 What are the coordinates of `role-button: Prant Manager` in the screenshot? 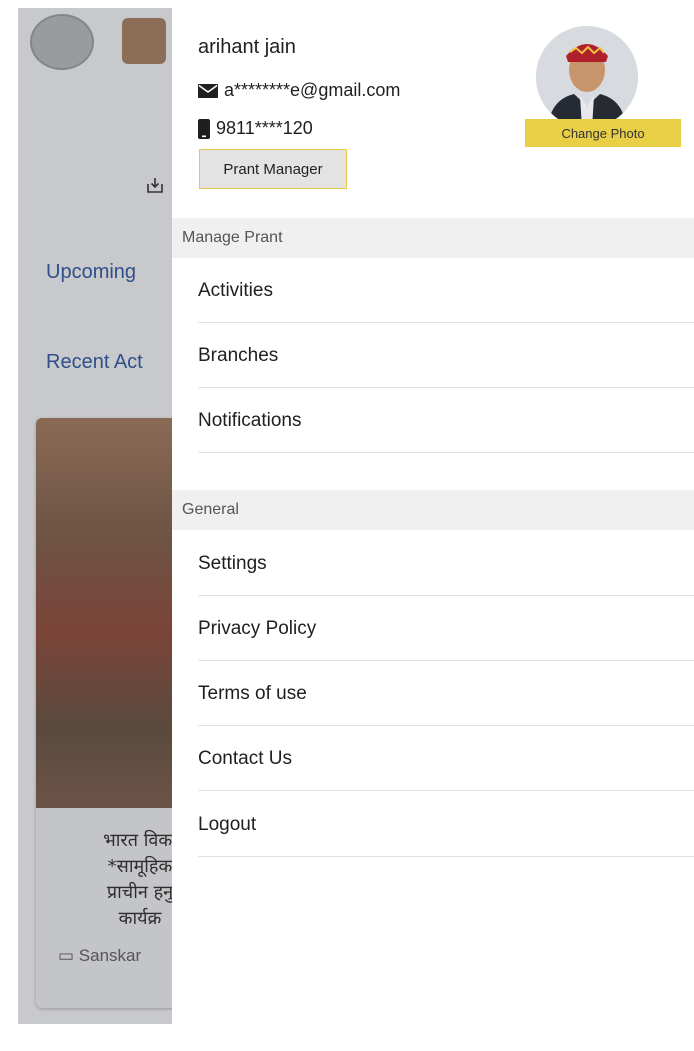 It's located at (273, 169).